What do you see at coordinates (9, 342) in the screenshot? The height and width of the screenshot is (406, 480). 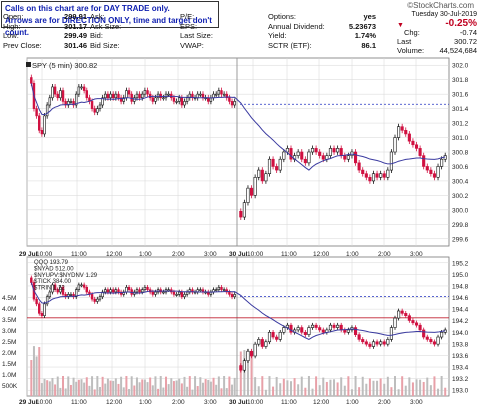 I see `volume-tick-label: 2.5M` at bounding box center [9, 342].